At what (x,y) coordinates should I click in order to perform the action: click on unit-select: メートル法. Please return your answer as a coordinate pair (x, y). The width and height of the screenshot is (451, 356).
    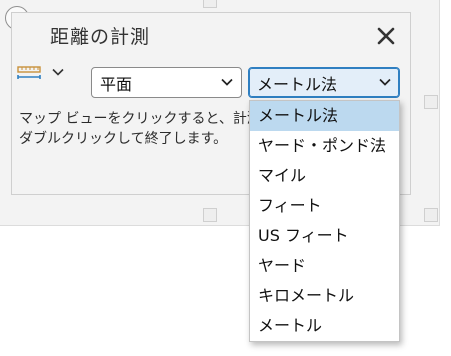
    Looking at the image, I should click on (324, 82).